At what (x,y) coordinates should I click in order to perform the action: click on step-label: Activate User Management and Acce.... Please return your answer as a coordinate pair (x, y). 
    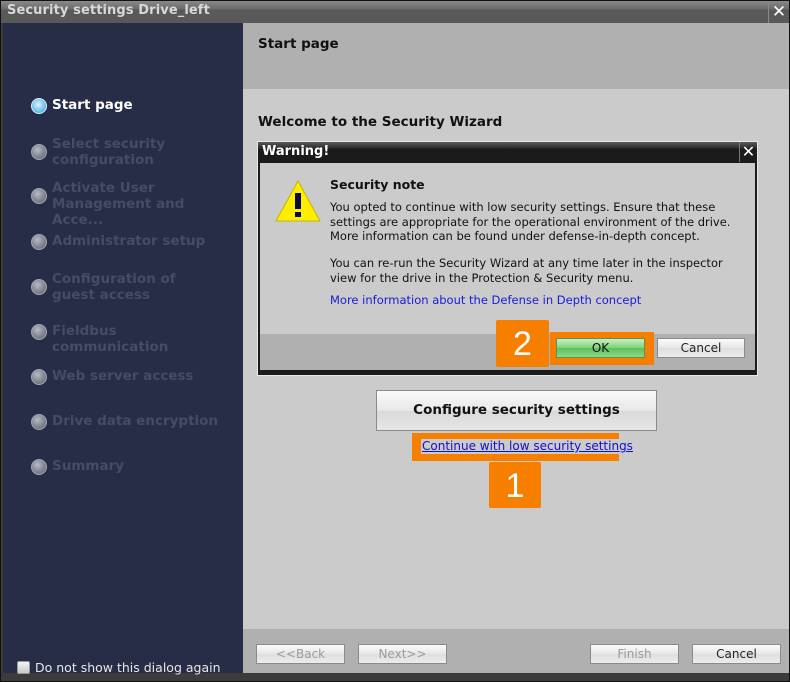
    Looking at the image, I should click on (118, 204).